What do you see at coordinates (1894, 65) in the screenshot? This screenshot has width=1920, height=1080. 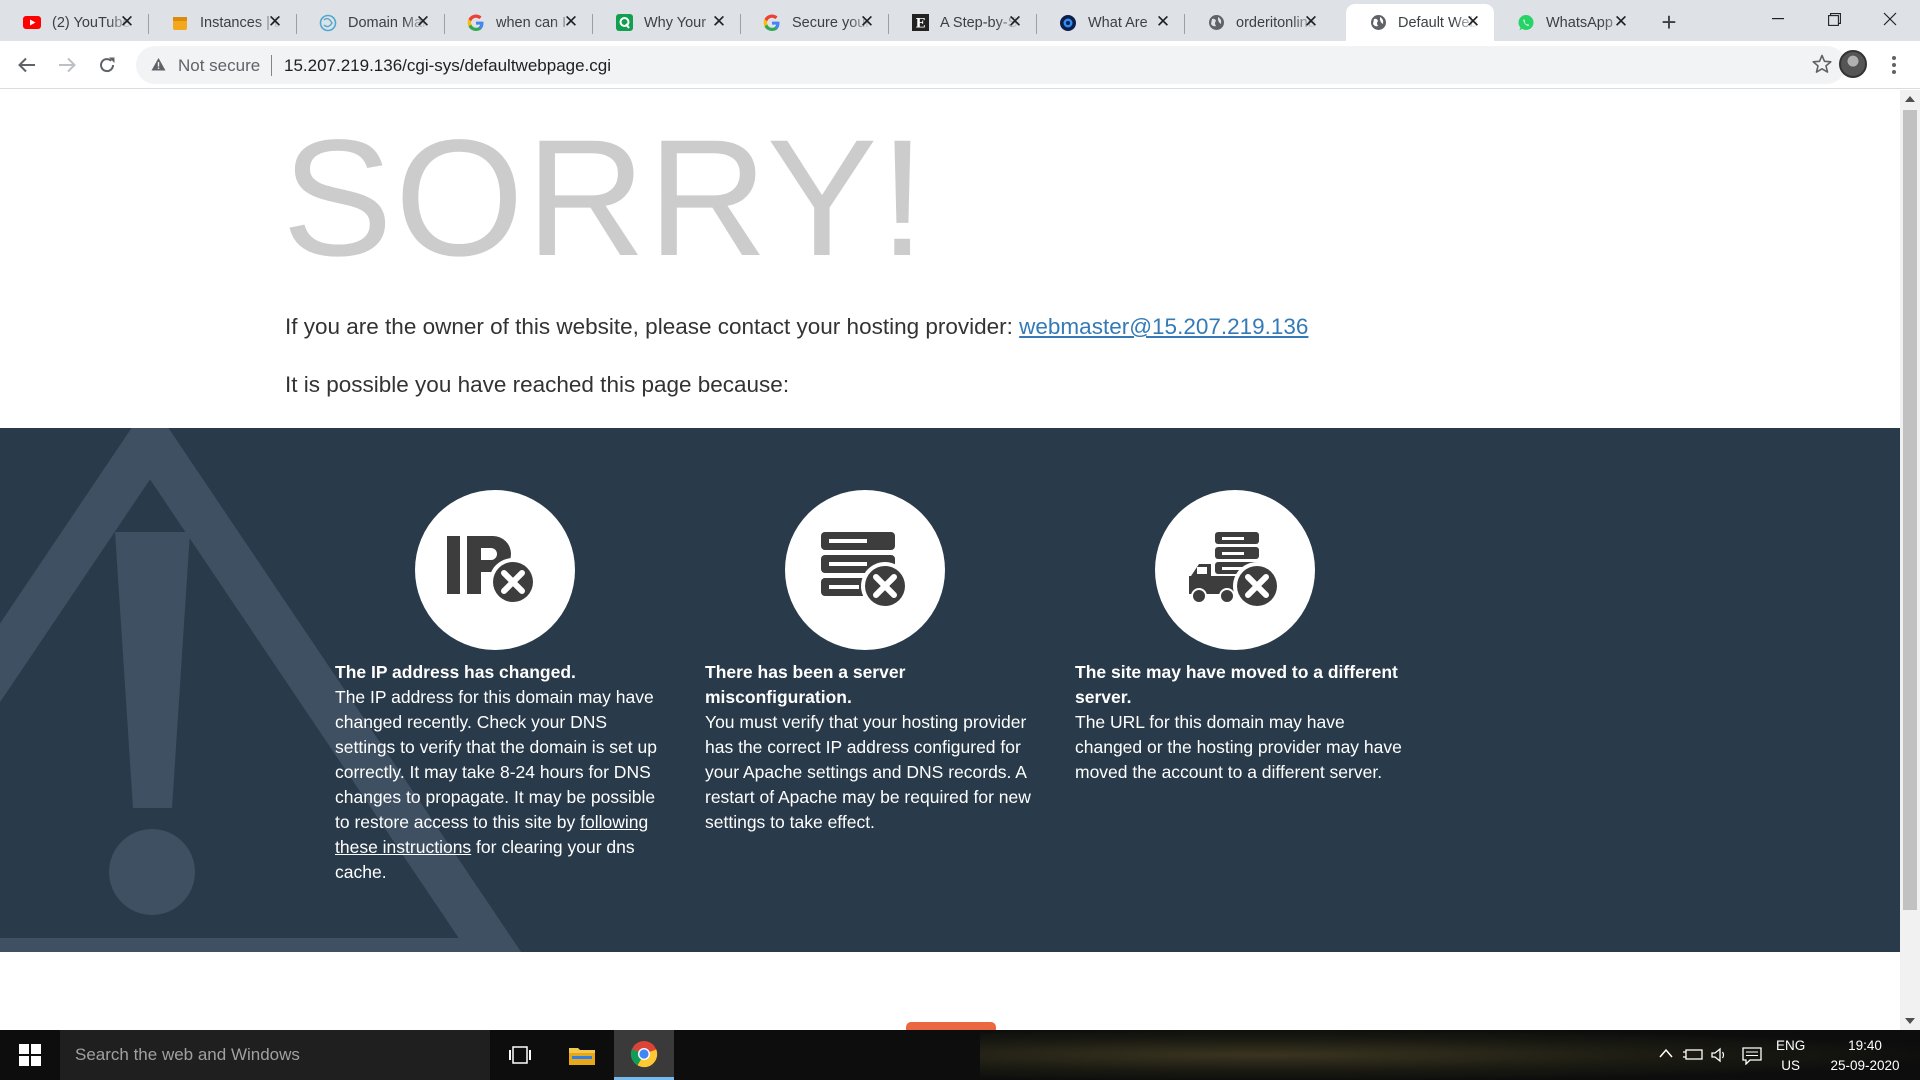 I see `browser-menu-icon` at bounding box center [1894, 65].